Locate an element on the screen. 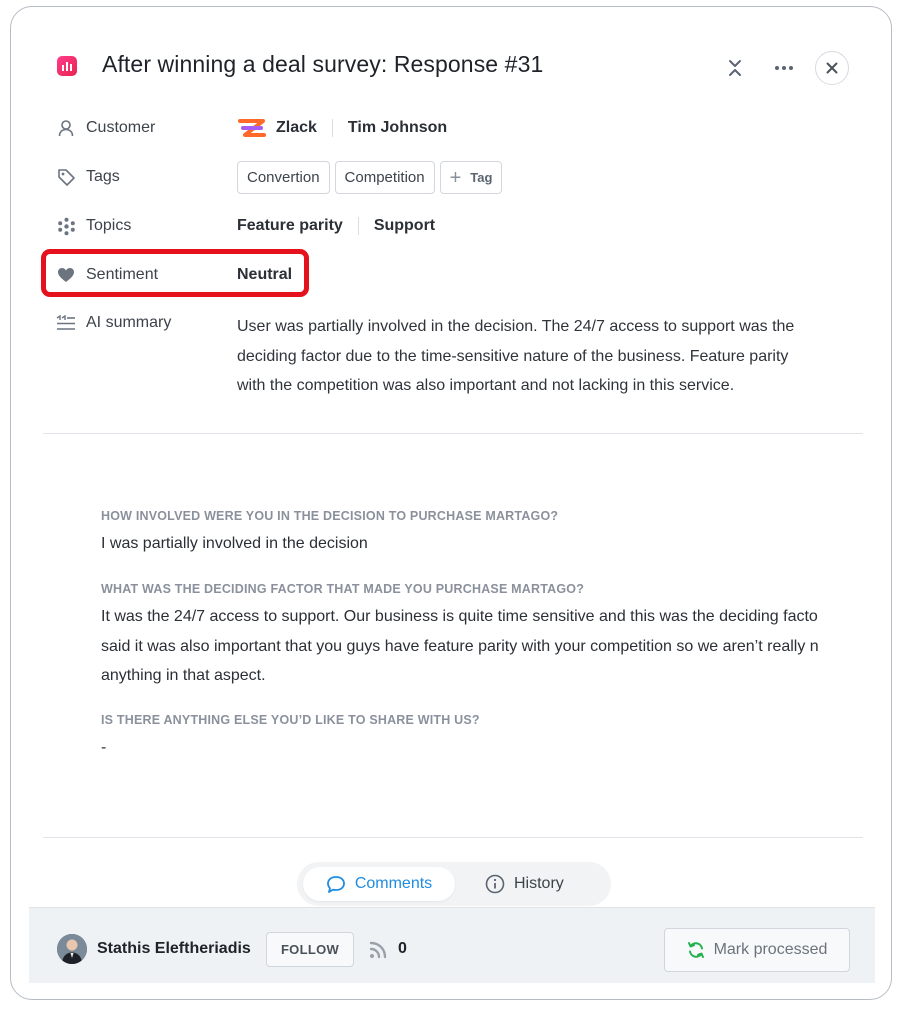 The image size is (904, 1016). customer-value: Zlack Tim Johnson is located at coordinates (342, 128).